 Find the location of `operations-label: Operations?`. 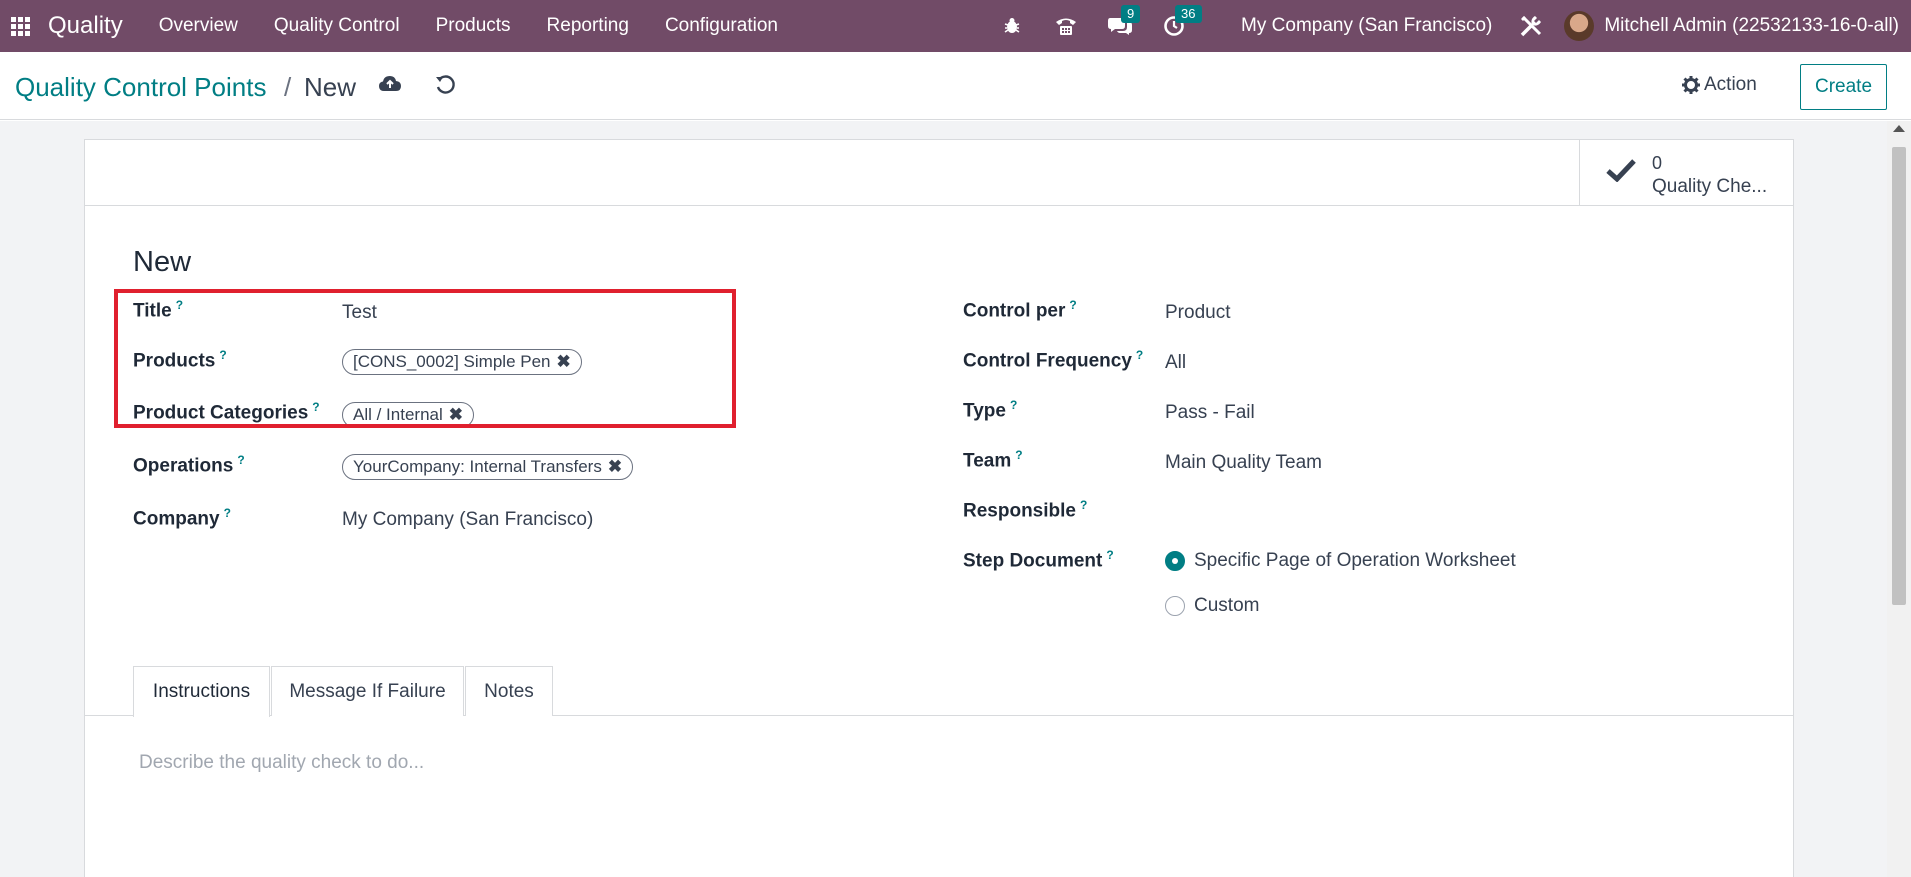

operations-label: Operations? is located at coordinates (189, 465).